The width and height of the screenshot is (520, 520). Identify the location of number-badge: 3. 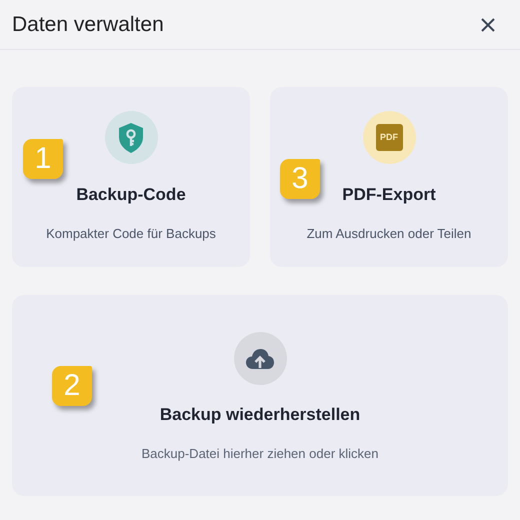
(300, 179).